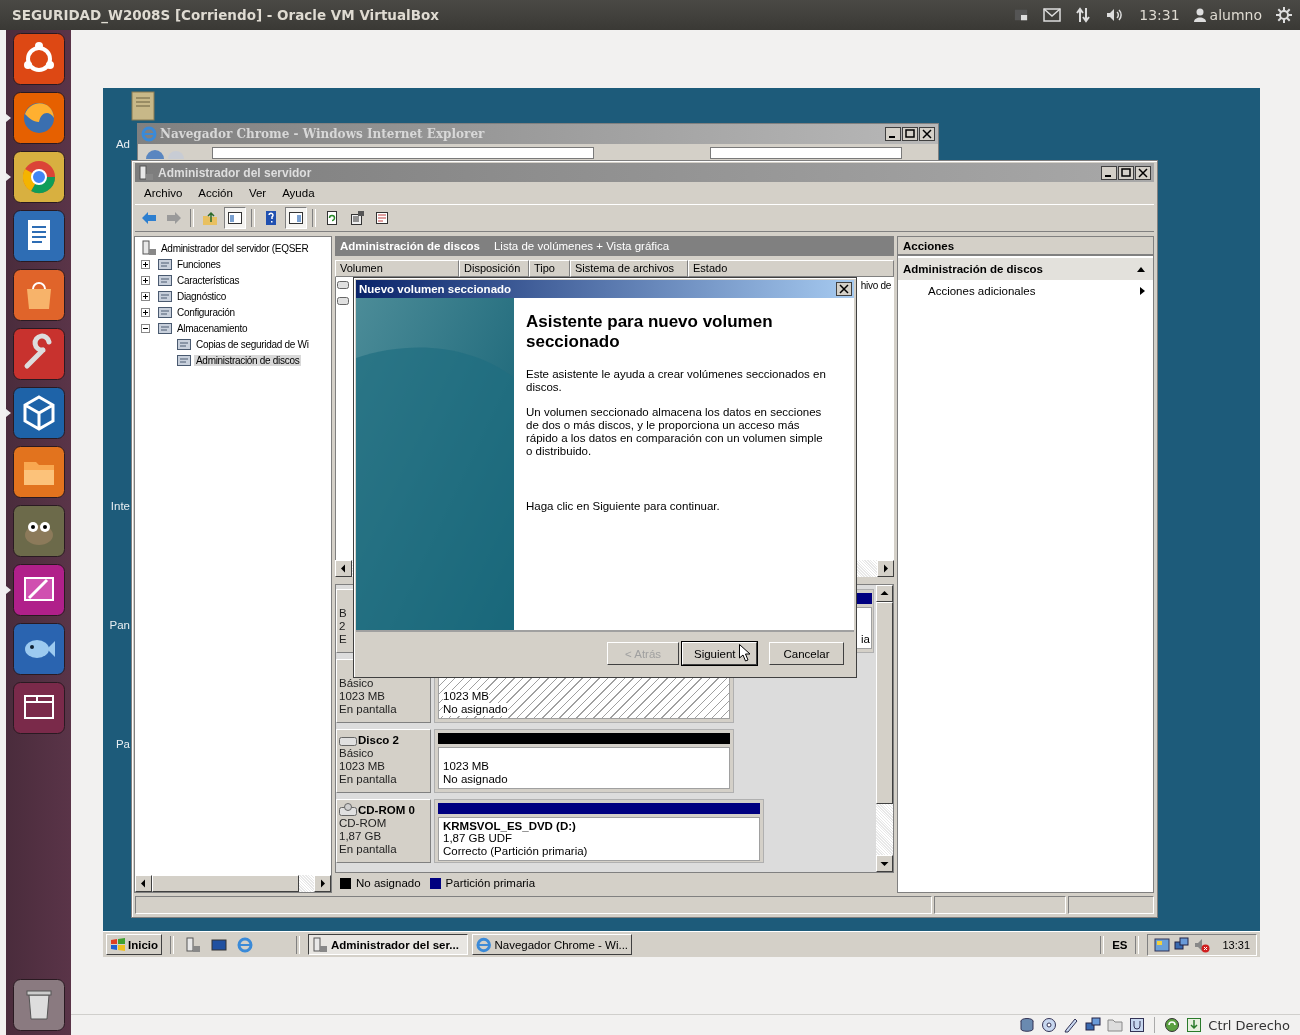 The height and width of the screenshot is (1035, 1300). I want to click on collapse-arrow-icon, so click(1141, 269).